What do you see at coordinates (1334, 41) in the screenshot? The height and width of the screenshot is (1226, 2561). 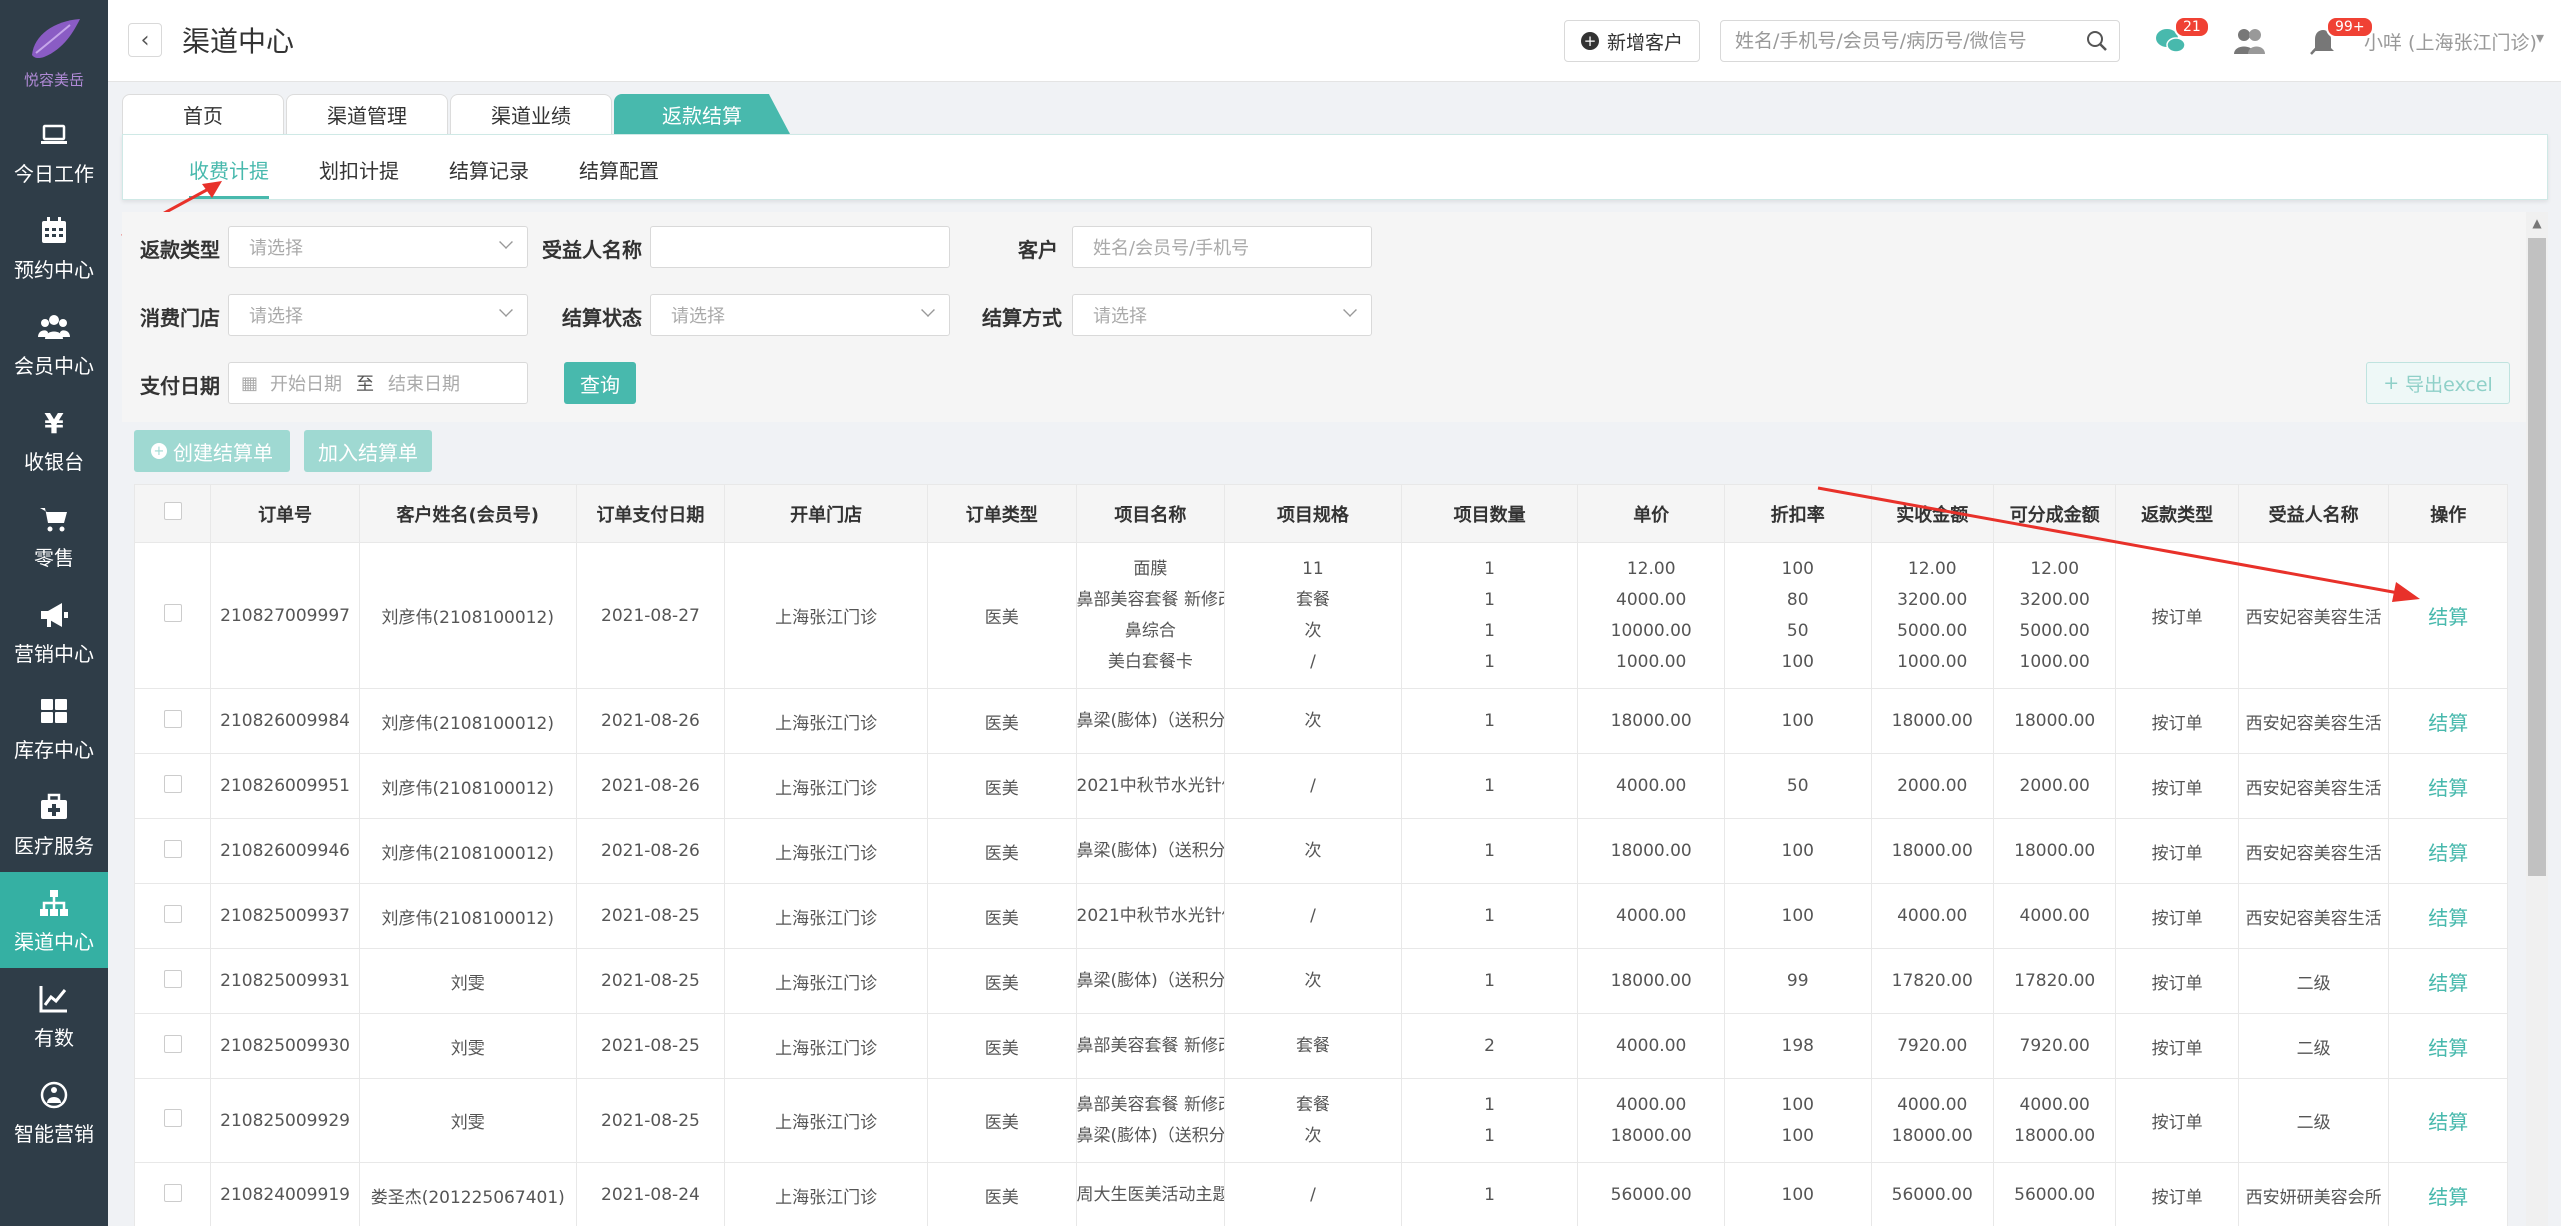 I see `top-bar: ‹ 渠道中心 + 新增客户 21 99+ 小咩 (上海张江门诊) ▾` at bounding box center [1334, 41].